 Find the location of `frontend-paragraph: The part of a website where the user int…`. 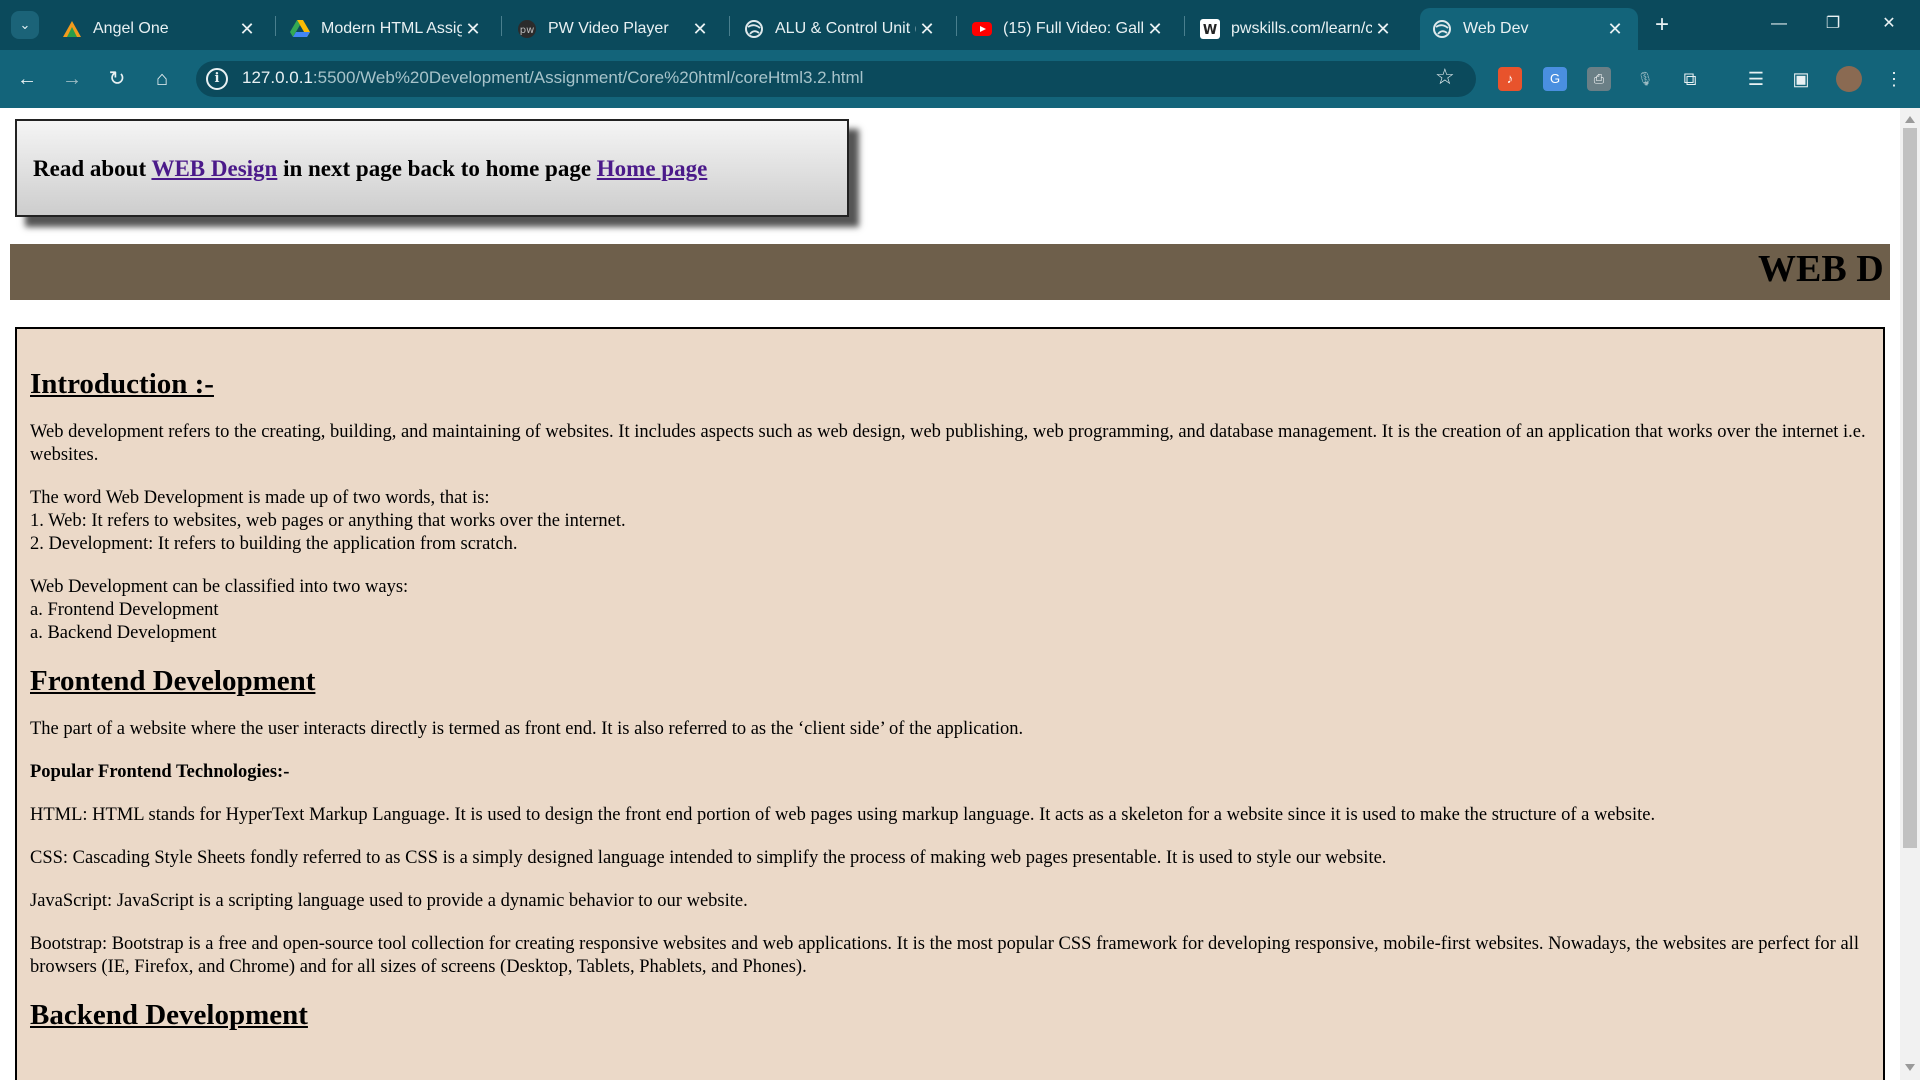

frontend-paragraph: The part of a website where the user int… is located at coordinates (527, 729).